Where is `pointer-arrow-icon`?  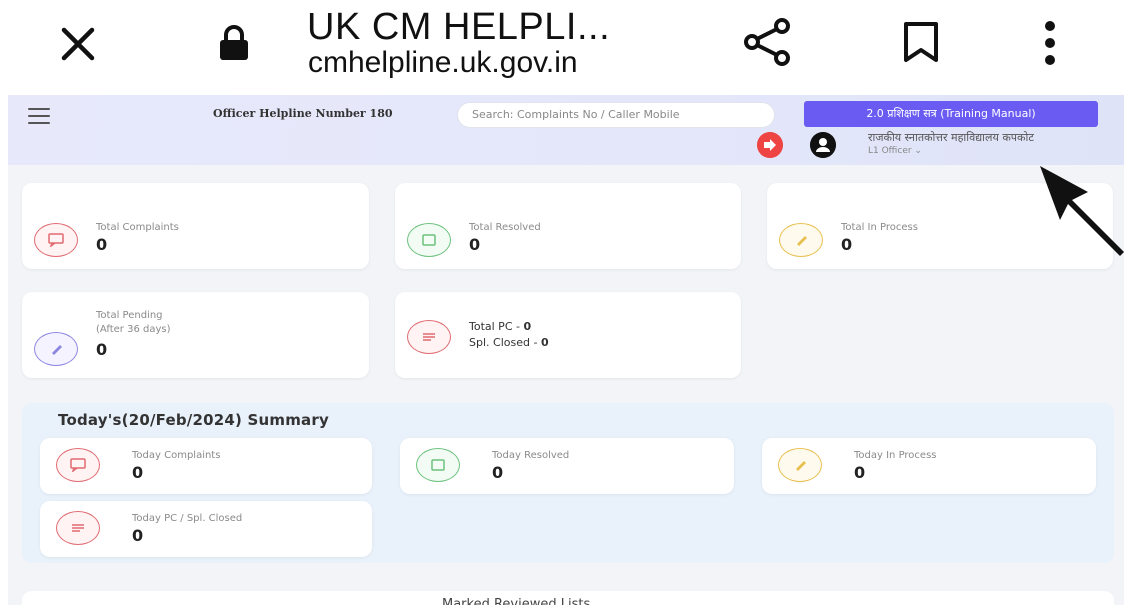 pointer-arrow-icon is located at coordinates (1082, 211).